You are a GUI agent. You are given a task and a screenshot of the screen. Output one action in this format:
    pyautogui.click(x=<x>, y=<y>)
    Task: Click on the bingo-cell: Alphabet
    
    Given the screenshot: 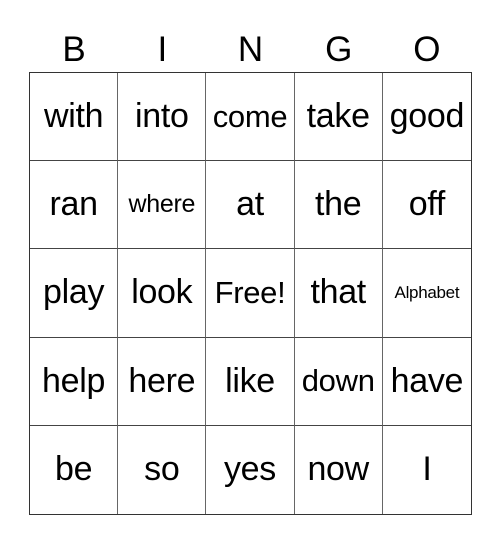 What is the action you would take?
    pyautogui.click(x=426, y=293)
    